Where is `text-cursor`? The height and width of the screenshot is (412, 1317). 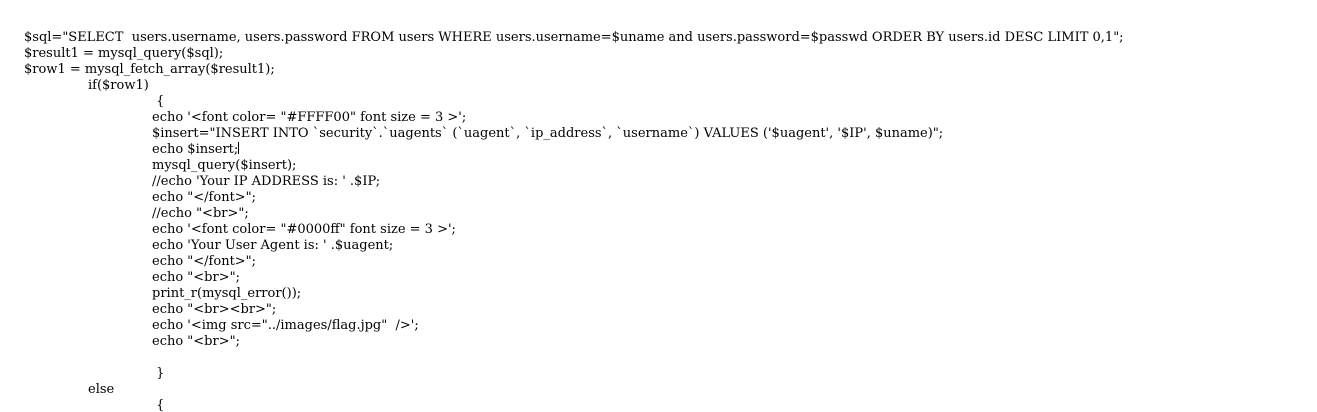
text-cursor is located at coordinates (239, 148).